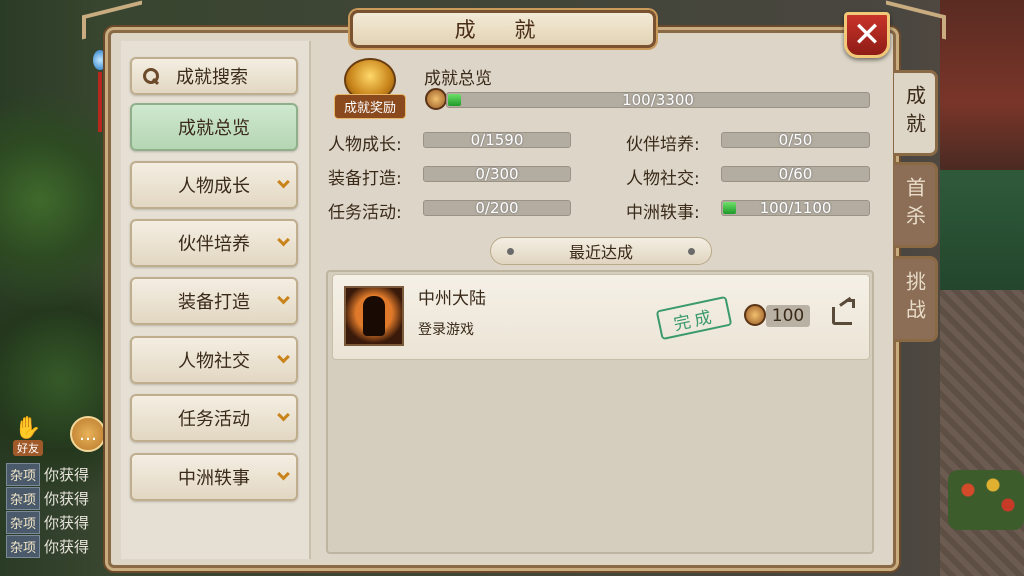  I want to click on stat-progress-bar: 0/60, so click(795, 174).